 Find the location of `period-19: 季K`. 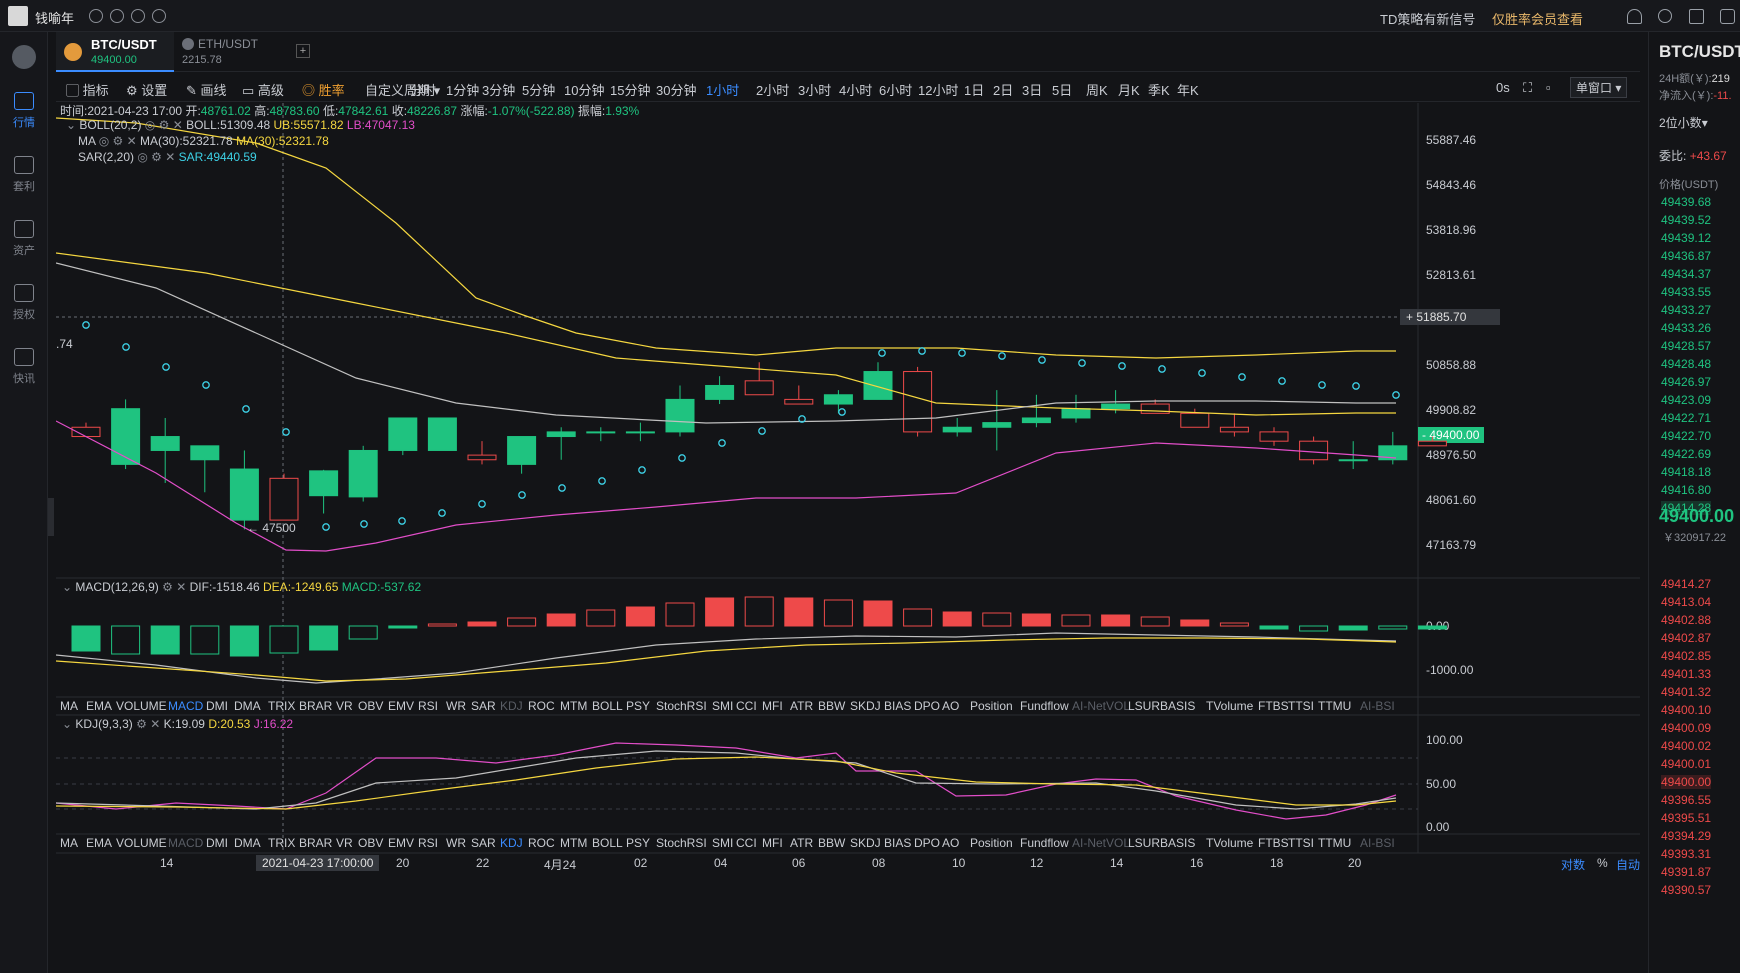

period-19: 季K is located at coordinates (1159, 89).